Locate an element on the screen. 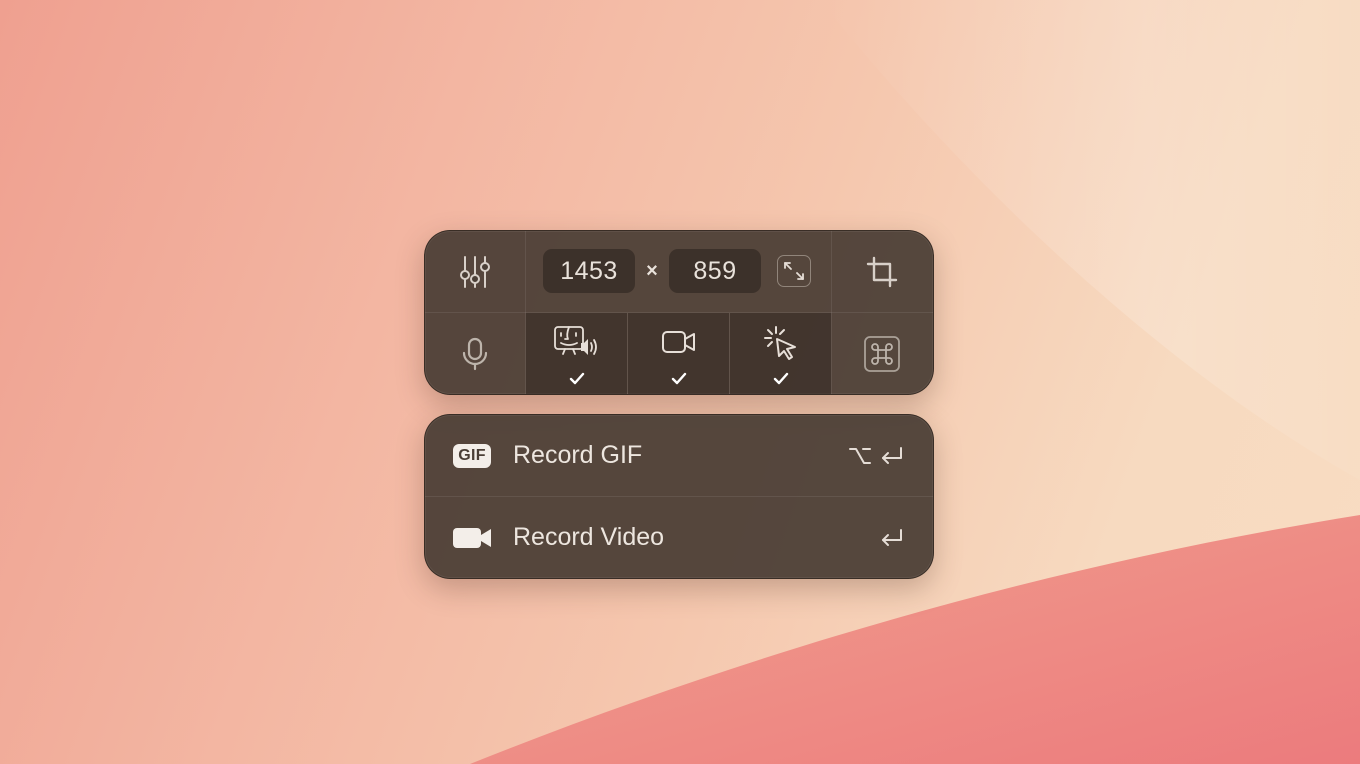 This screenshot has width=1360, height=764. crop-icon is located at coordinates (882, 271).